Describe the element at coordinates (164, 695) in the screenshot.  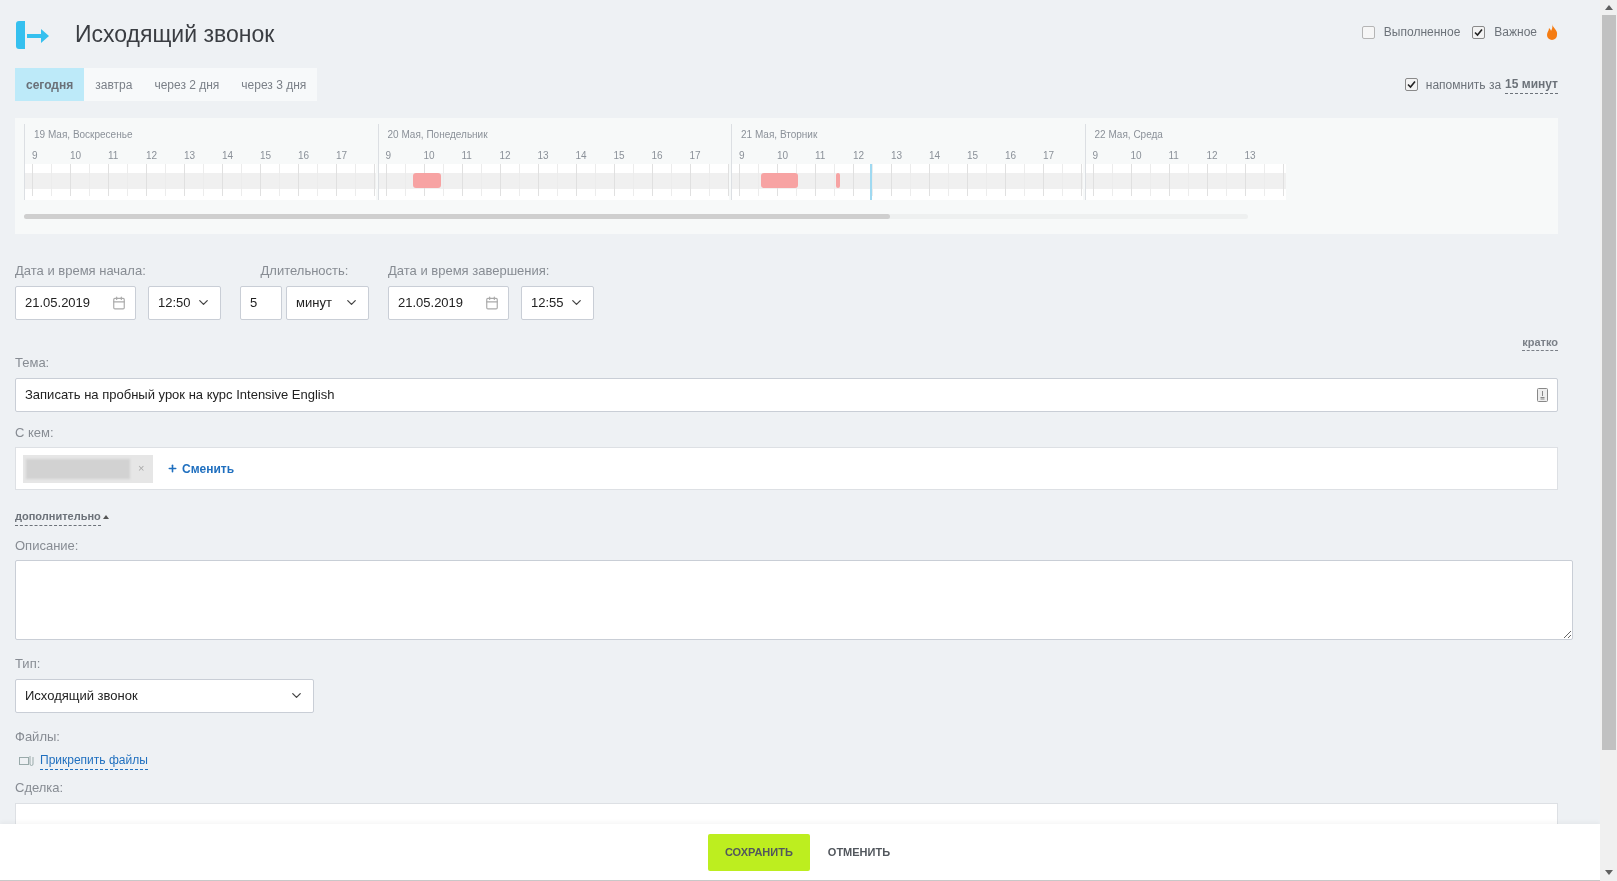
I see `type-select: Исходящий звонок` at that location.